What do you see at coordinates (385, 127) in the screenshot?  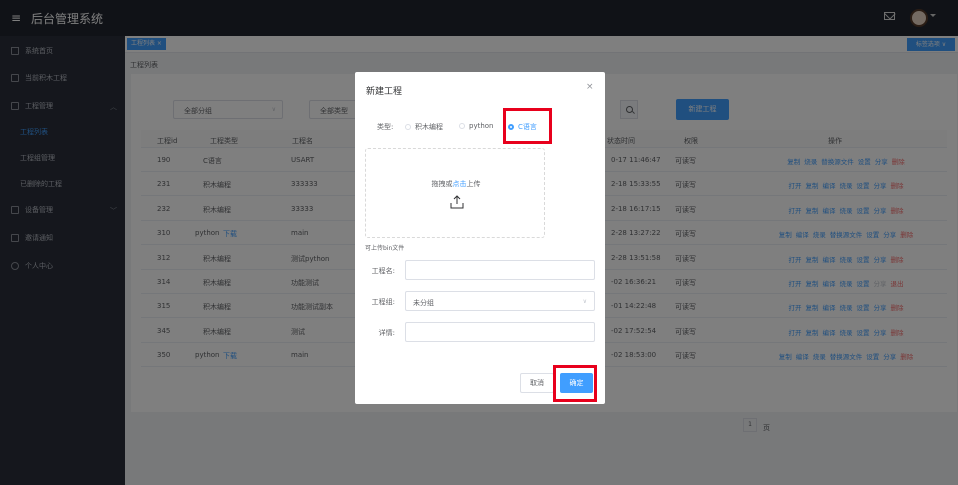 I see `type-label: 类型:` at bounding box center [385, 127].